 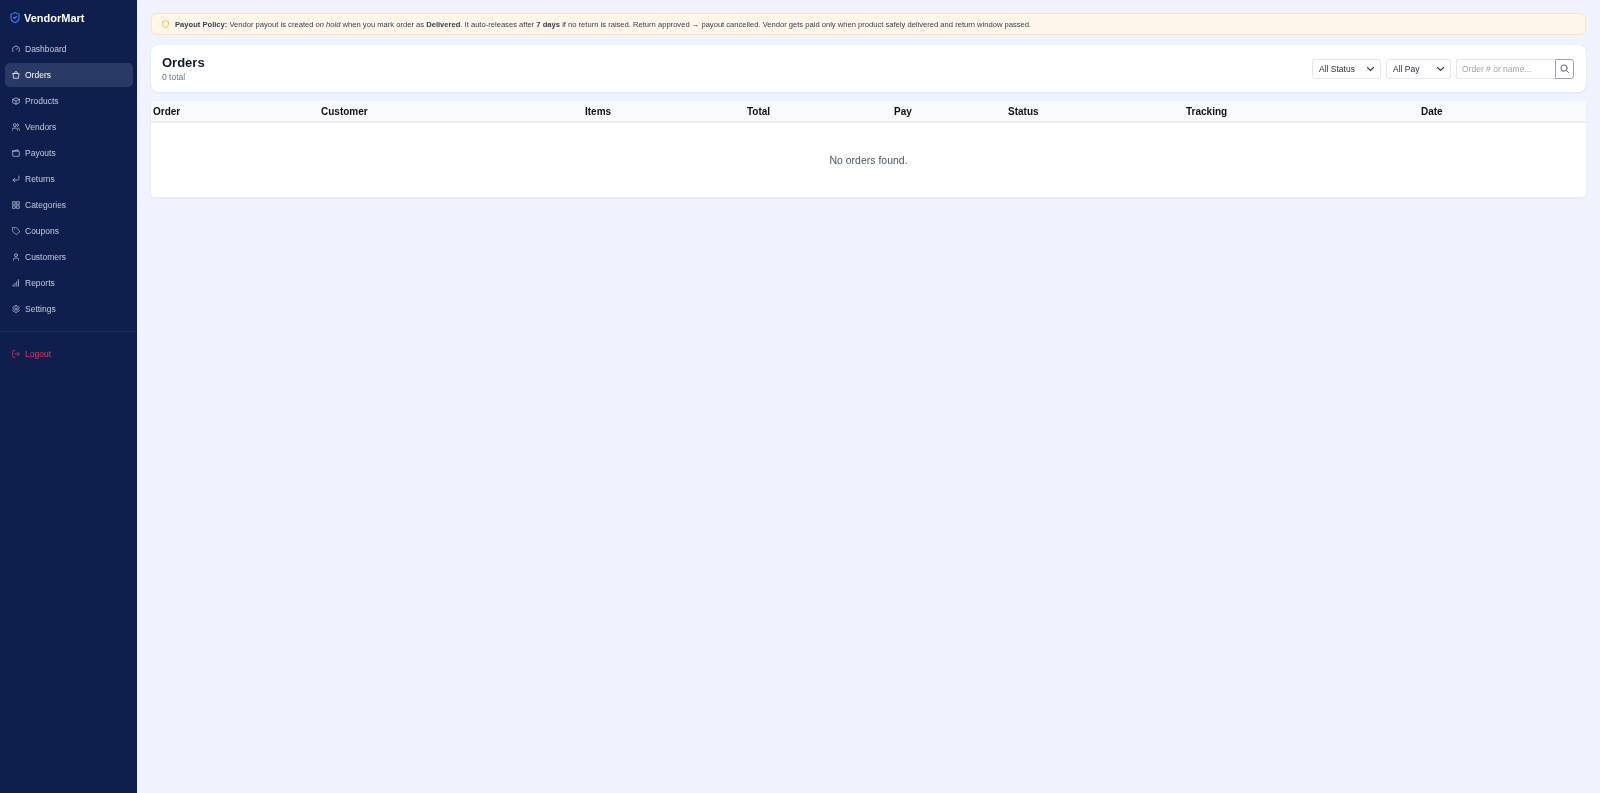 What do you see at coordinates (1207, 111) in the screenshot?
I see `column-header: Tracking` at bounding box center [1207, 111].